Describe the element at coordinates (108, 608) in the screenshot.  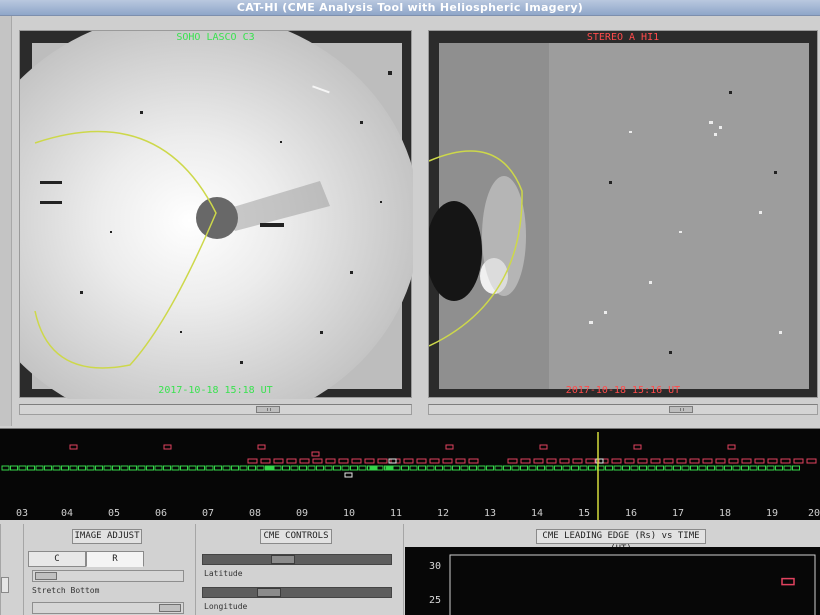
I see `stretch-bottom-slider` at that location.